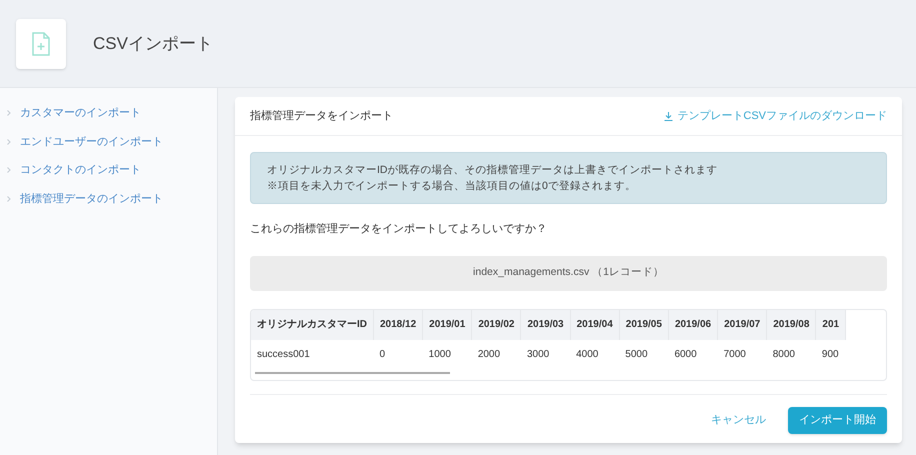 The height and width of the screenshot is (455, 916). What do you see at coordinates (108, 198) in the screenshot?
I see `sidebar-item: 指標管理データのインポート` at bounding box center [108, 198].